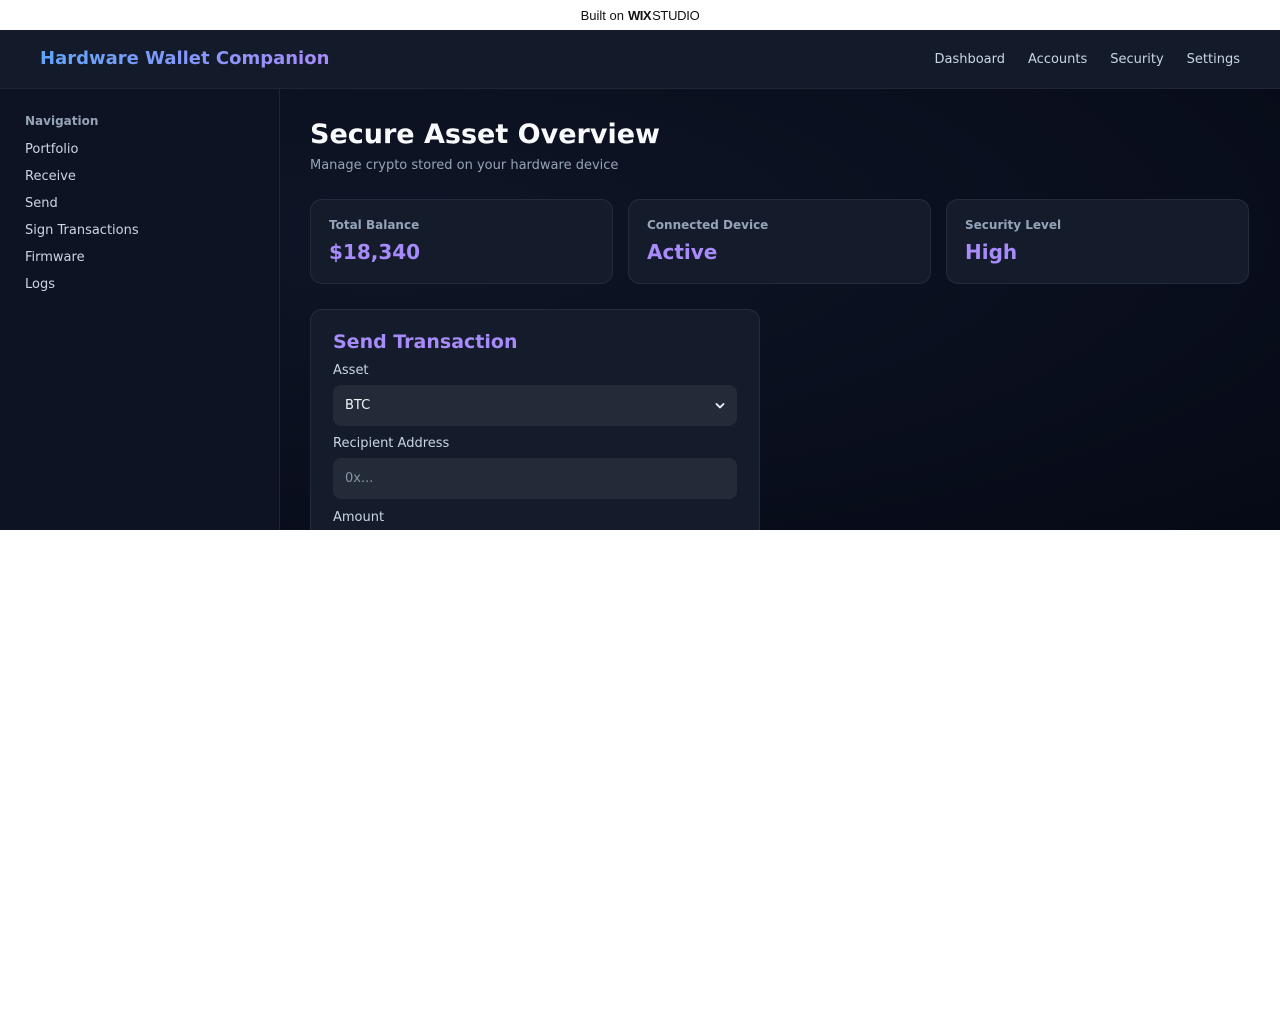 This screenshot has height=1024, width=1280. I want to click on sidebar-item-firmware: Firmware, so click(139, 263).